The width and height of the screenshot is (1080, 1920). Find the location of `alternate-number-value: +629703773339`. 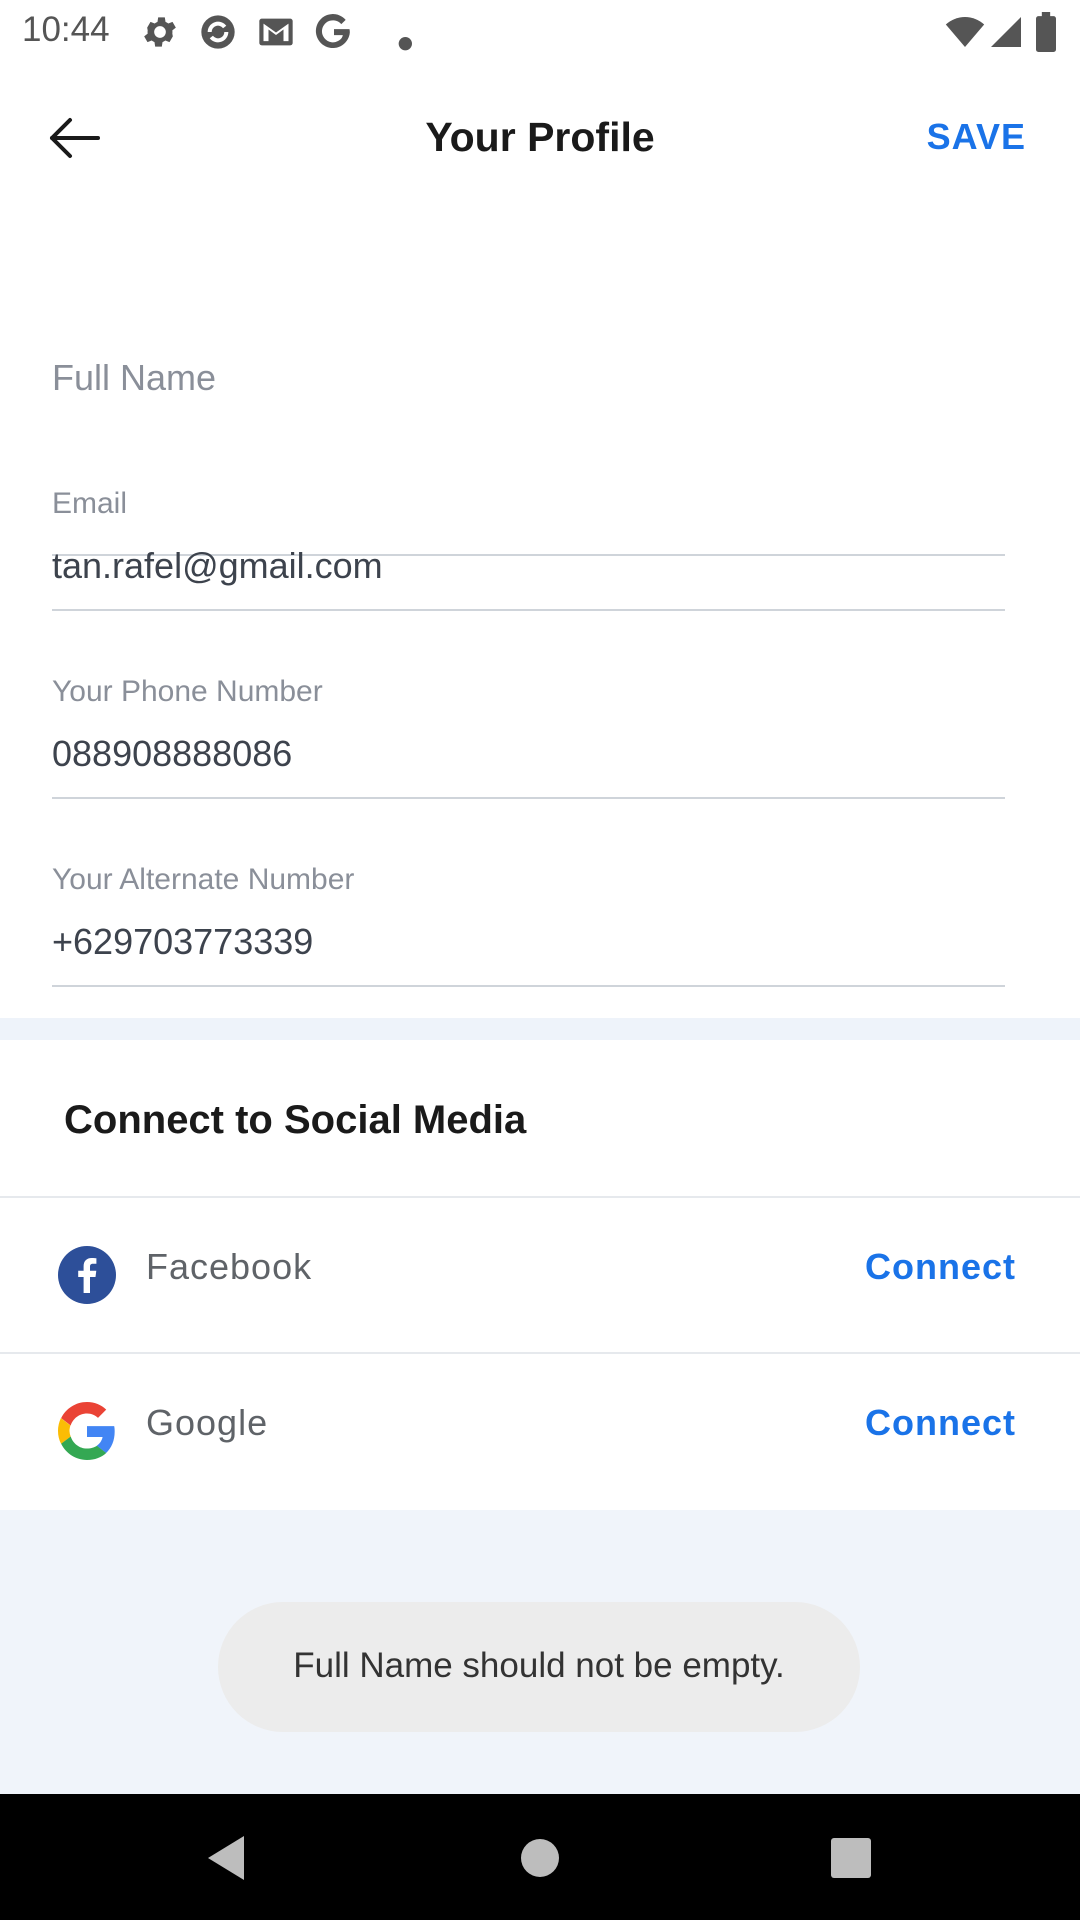

alternate-number-value: +629703773339 is located at coordinates (183, 941).